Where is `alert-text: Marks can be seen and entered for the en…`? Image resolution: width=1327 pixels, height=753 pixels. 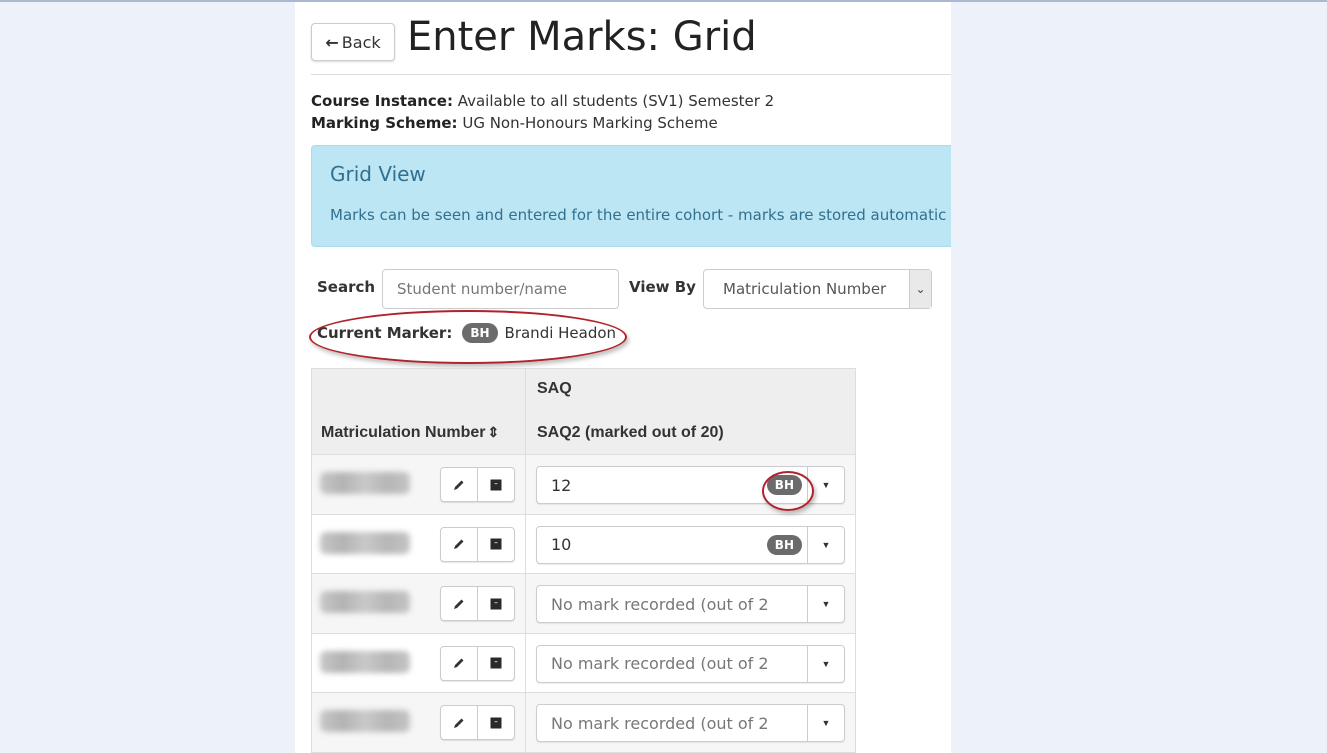 alert-text: Marks can be seen and entered for the en… is located at coordinates (638, 215).